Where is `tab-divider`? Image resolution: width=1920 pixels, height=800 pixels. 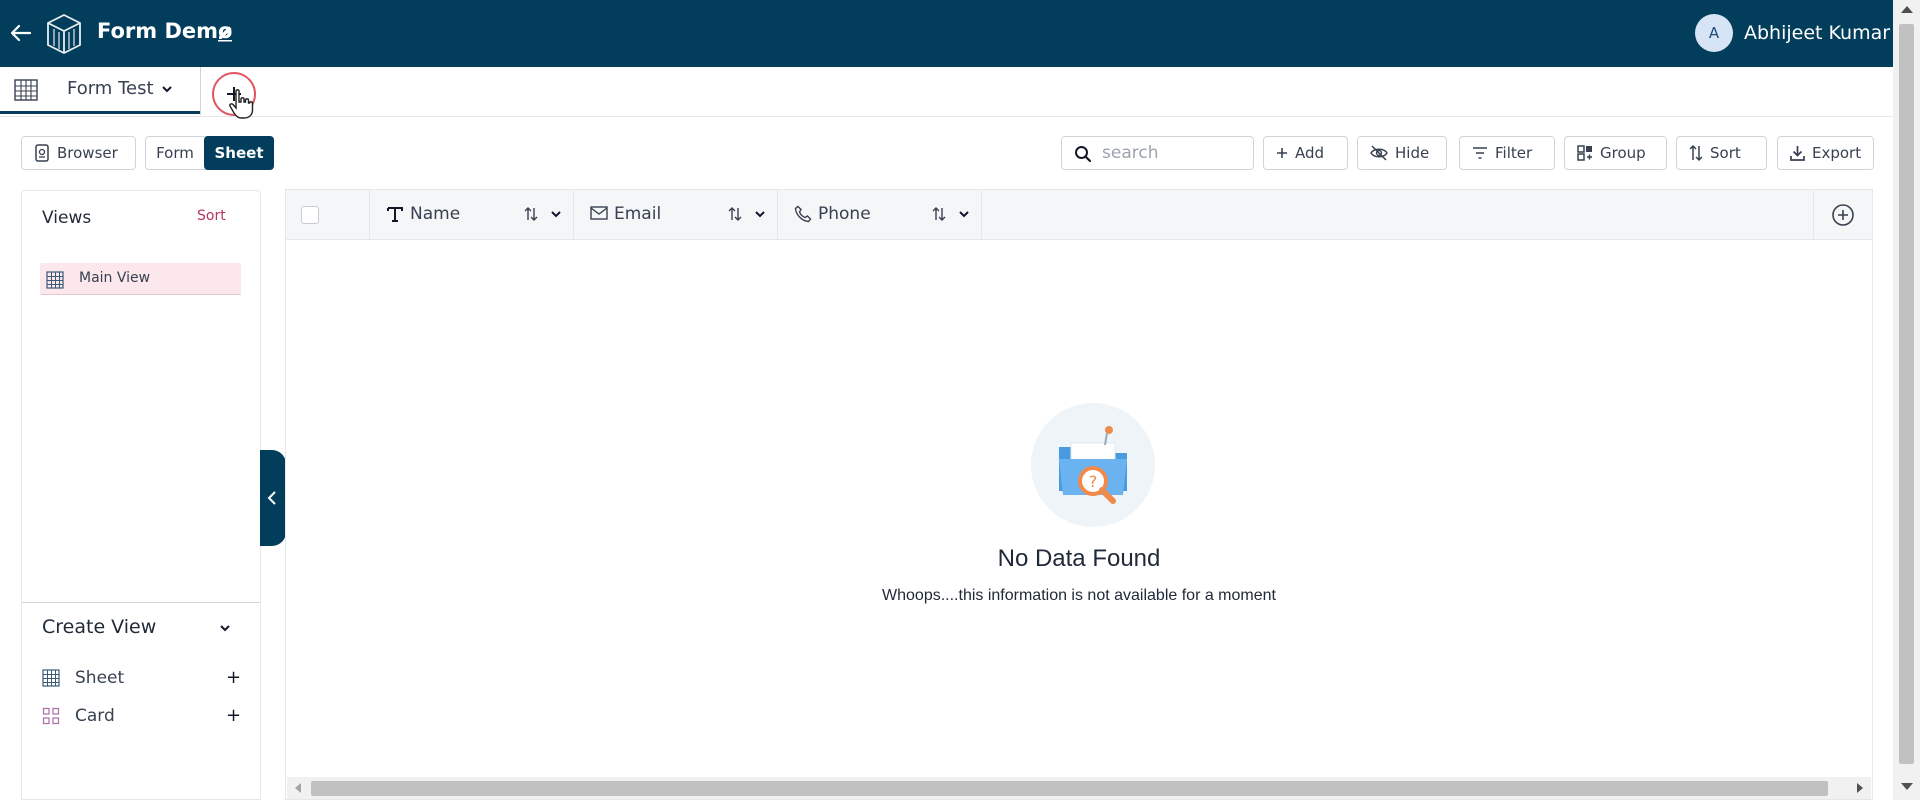 tab-divider is located at coordinates (200, 91).